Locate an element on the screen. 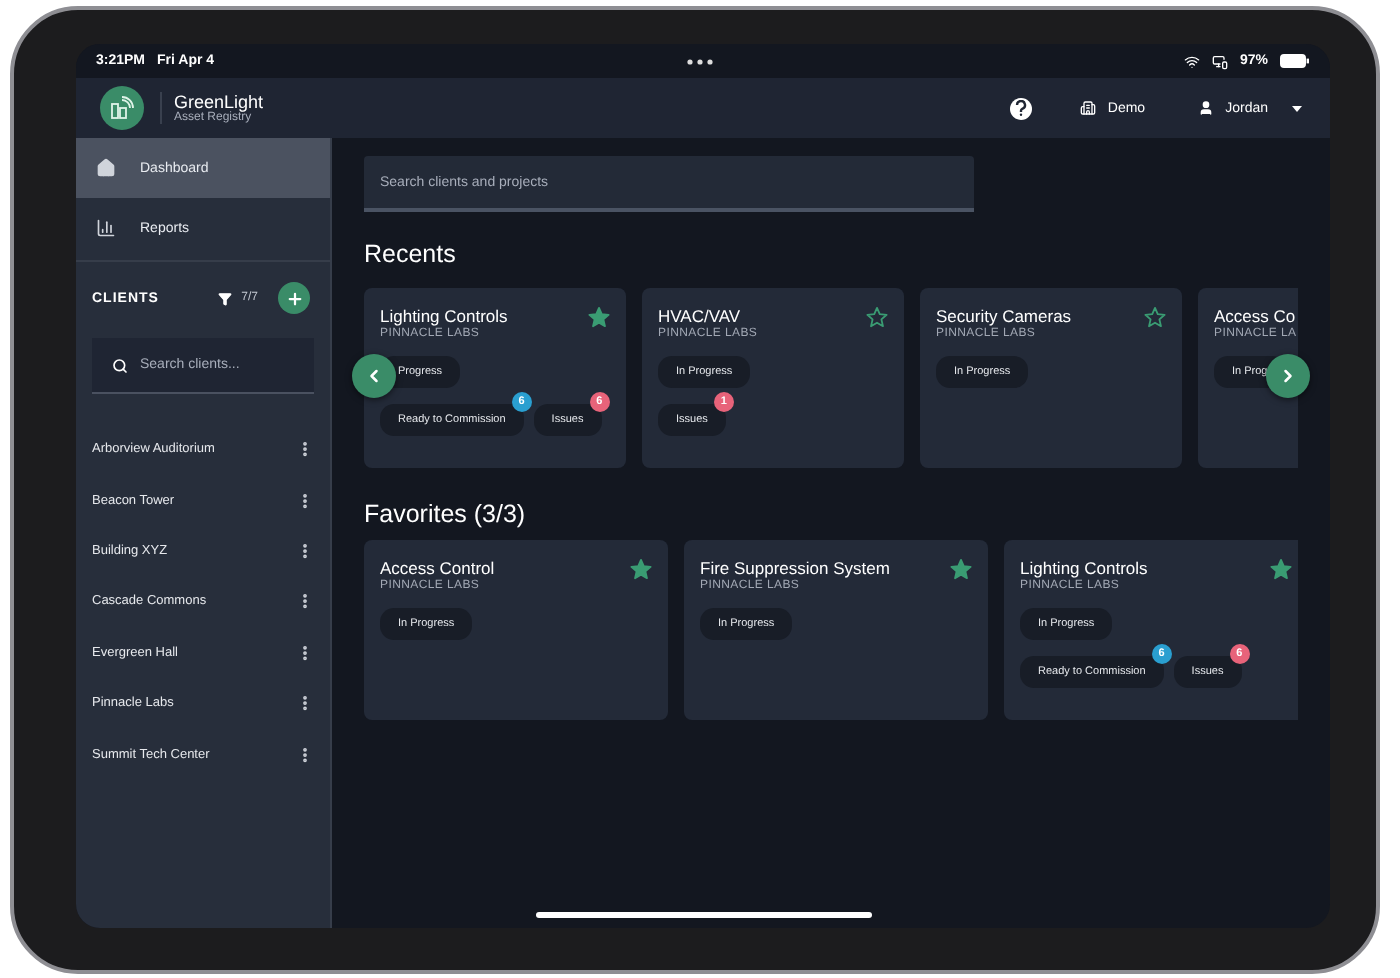 This screenshot has width=1400, height=978. filter-icon is located at coordinates (224, 298).